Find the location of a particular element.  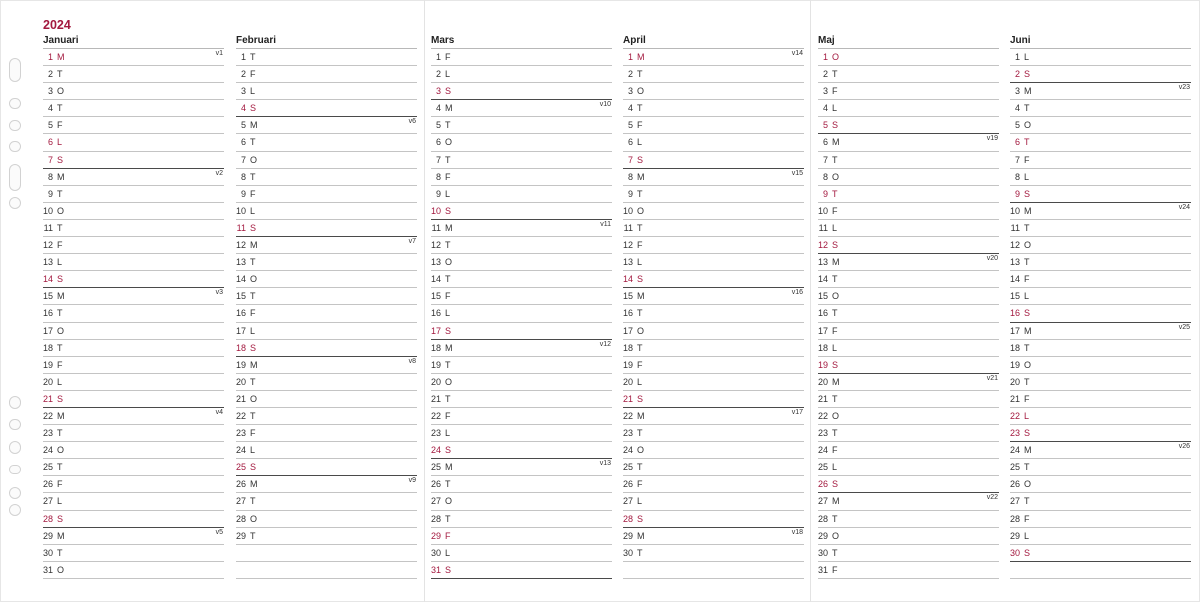

week-number: v9 is located at coordinates (412, 481).